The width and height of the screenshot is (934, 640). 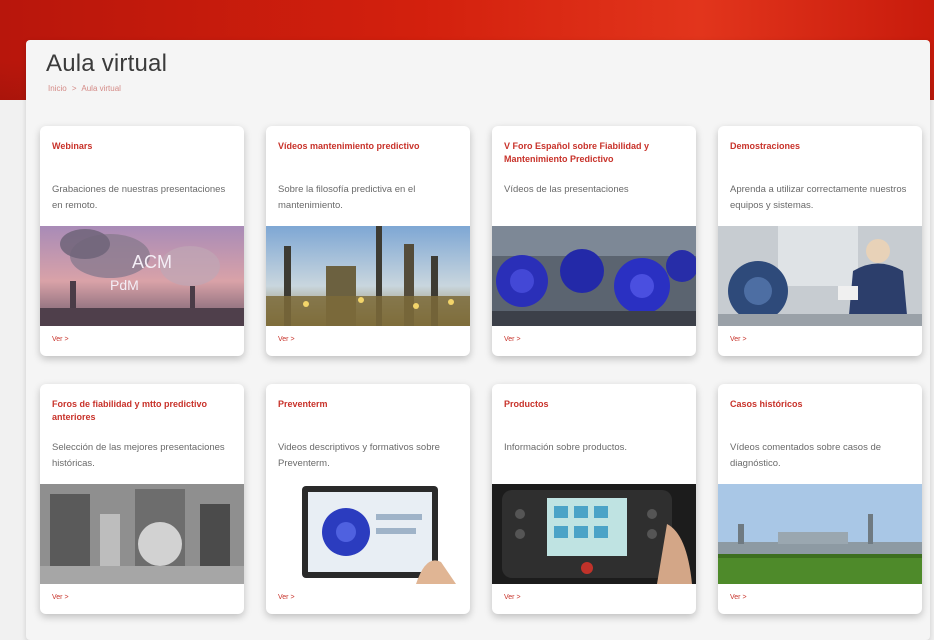 I want to click on breadcrumb: Inicio > Aula virtual, so click(x=86, y=88).